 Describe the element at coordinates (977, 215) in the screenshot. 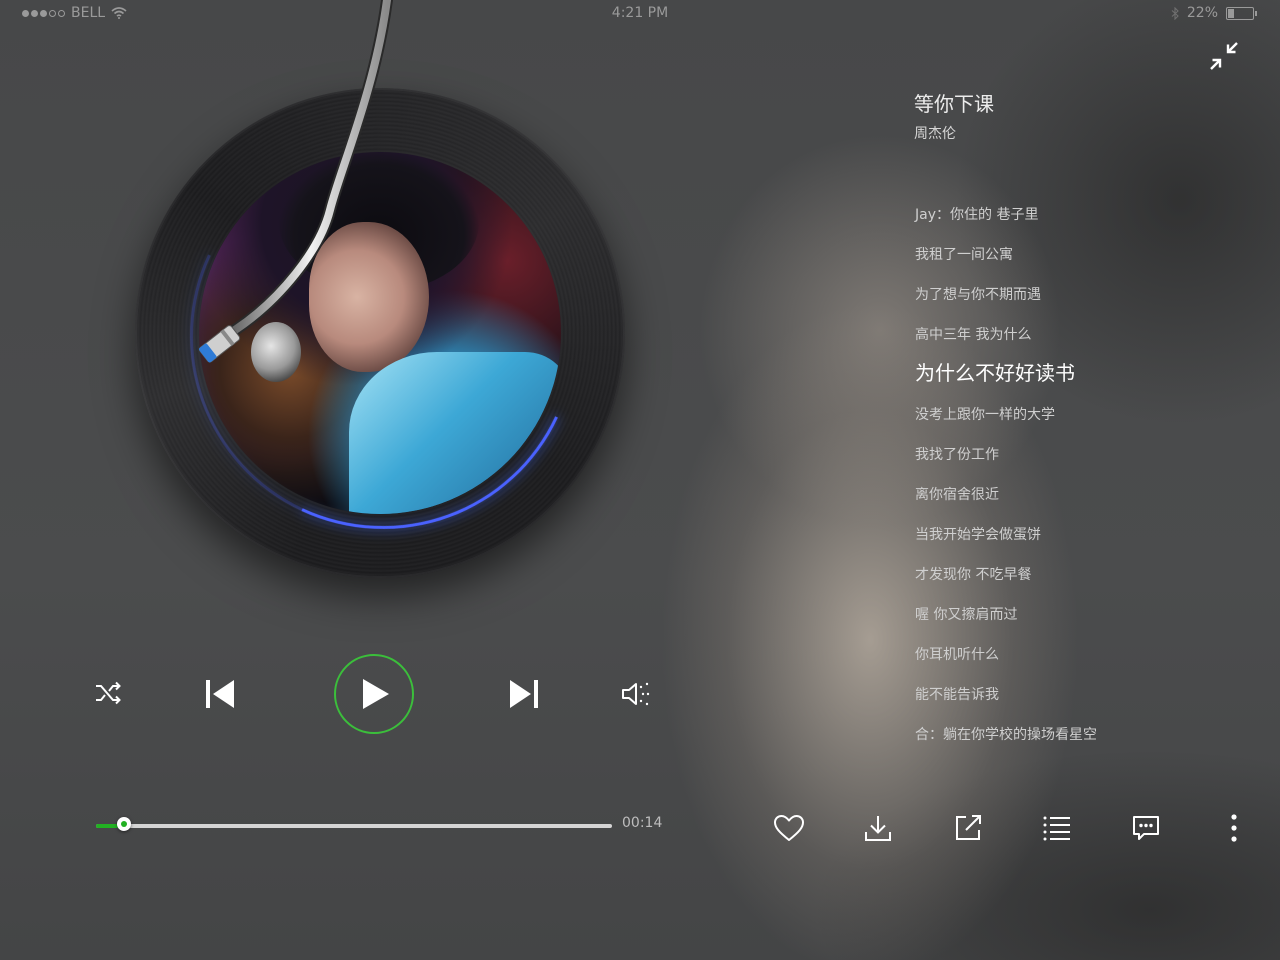

I see `lyric-line: Jay：你住的 巷子里` at that location.